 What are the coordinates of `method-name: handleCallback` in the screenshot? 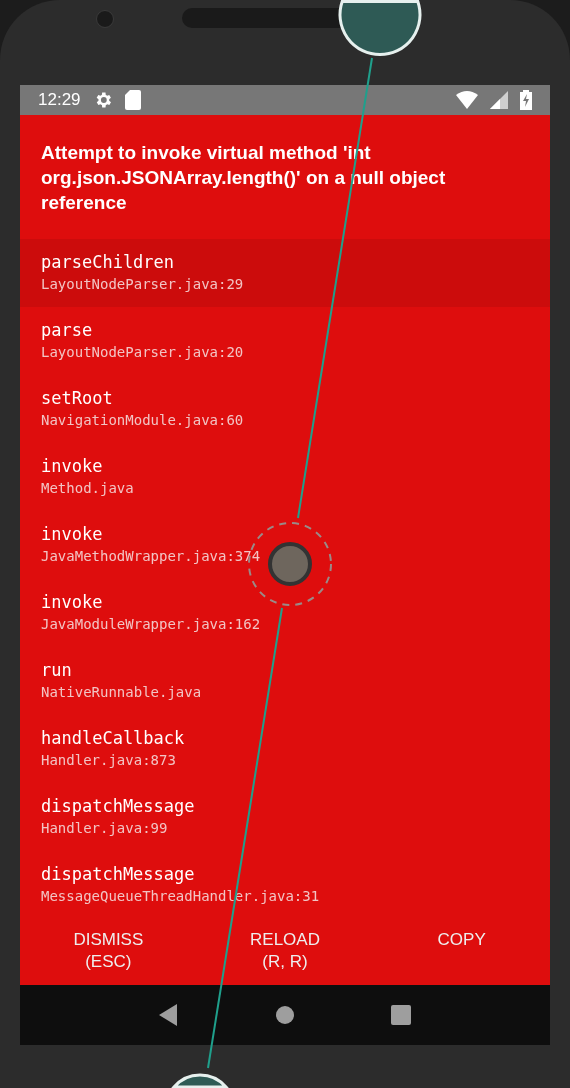 It's located at (113, 738).